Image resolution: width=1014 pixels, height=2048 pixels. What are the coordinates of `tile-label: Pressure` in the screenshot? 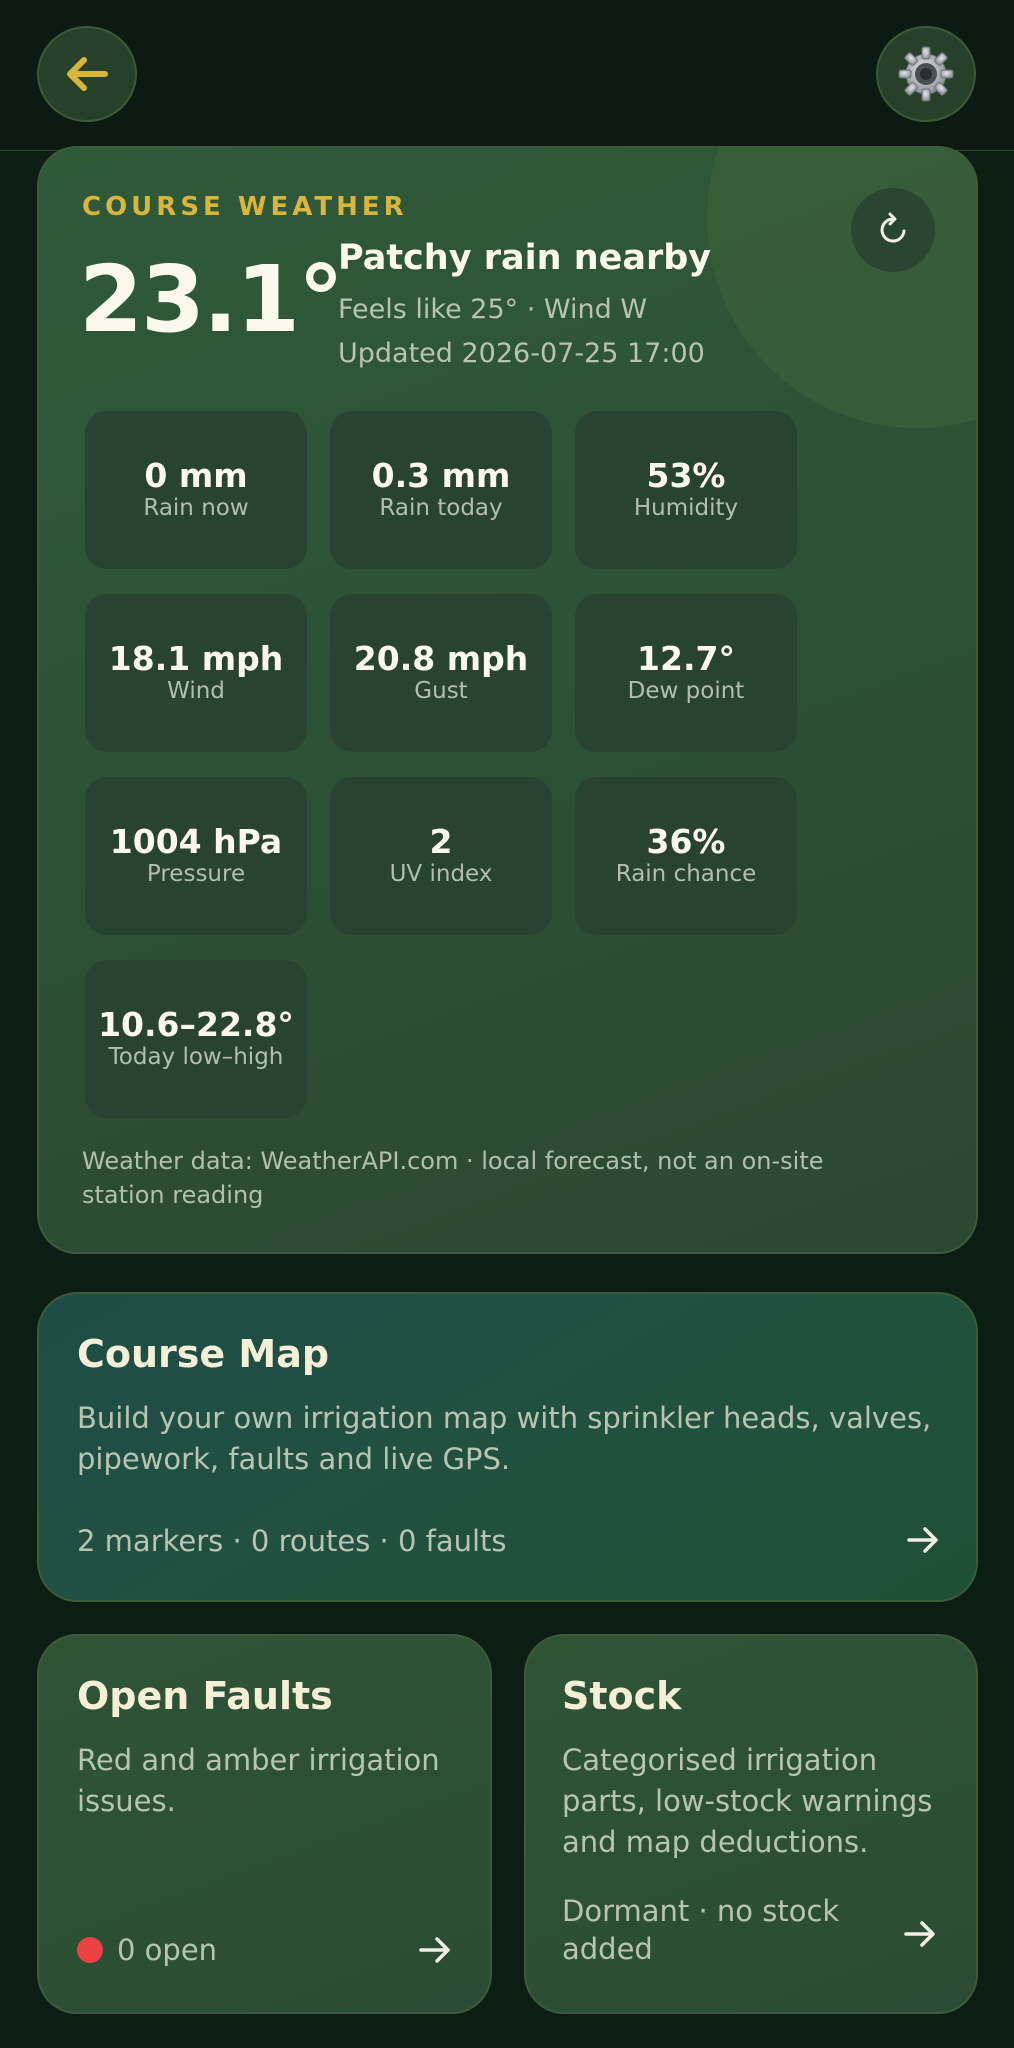 It's located at (196, 874).